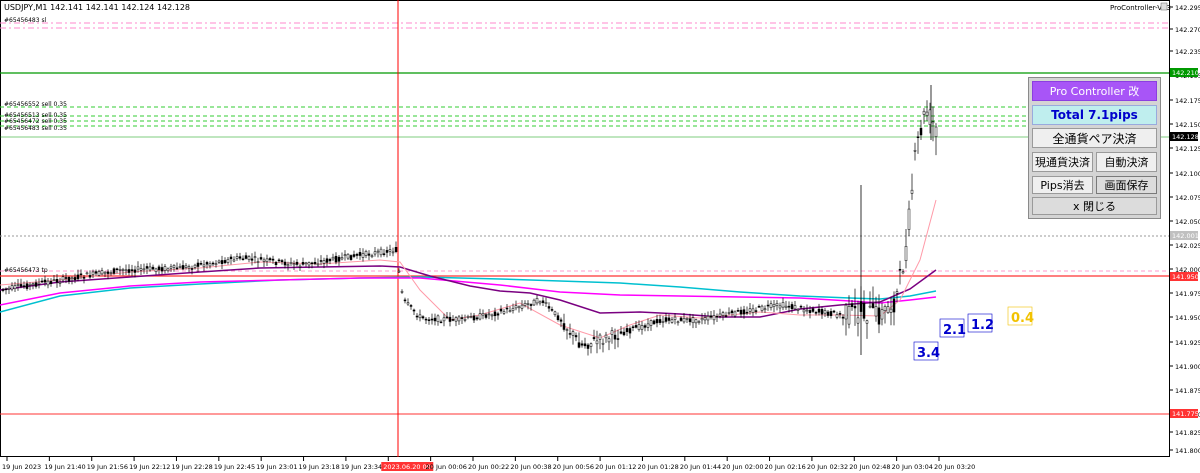  I want to click on auto-close-button: 自動決済, so click(1126, 162).